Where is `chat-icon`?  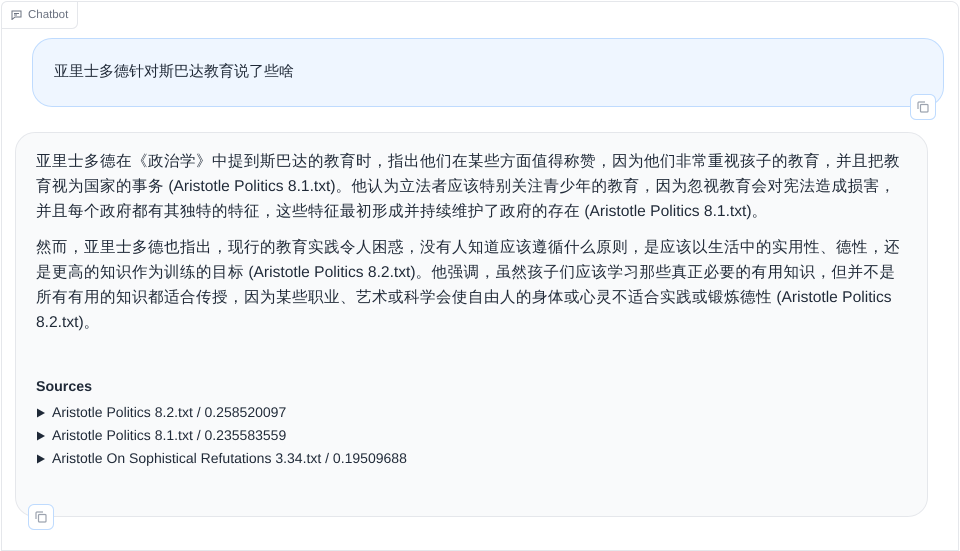
chat-icon is located at coordinates (16, 15).